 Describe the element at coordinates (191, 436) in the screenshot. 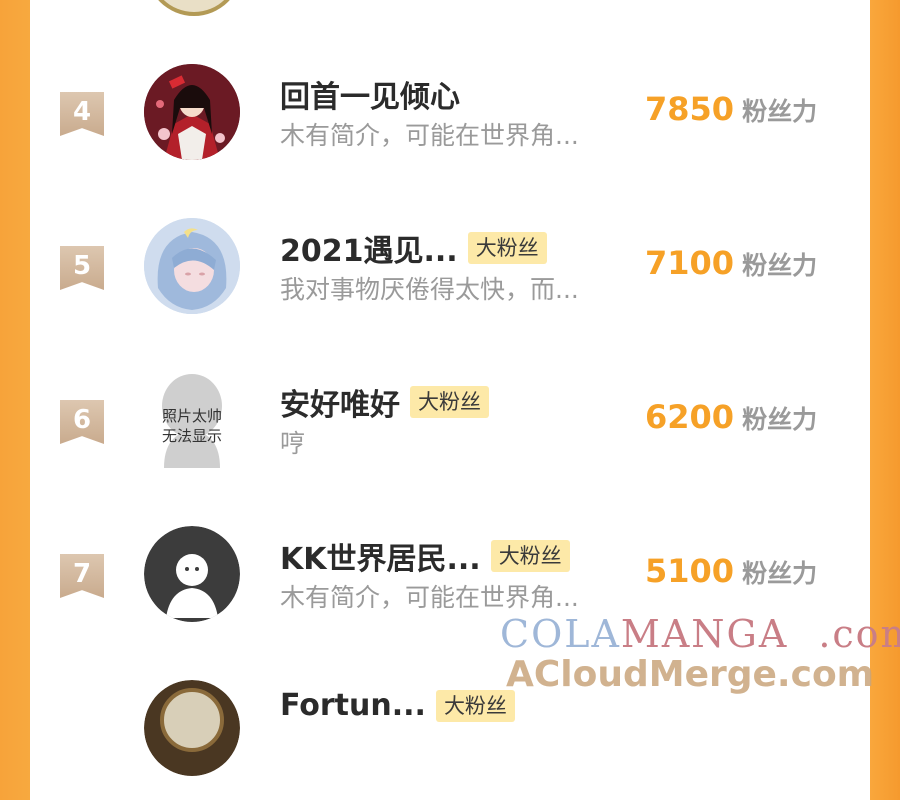

I see `placeholder-line-2: 无法显示` at that location.